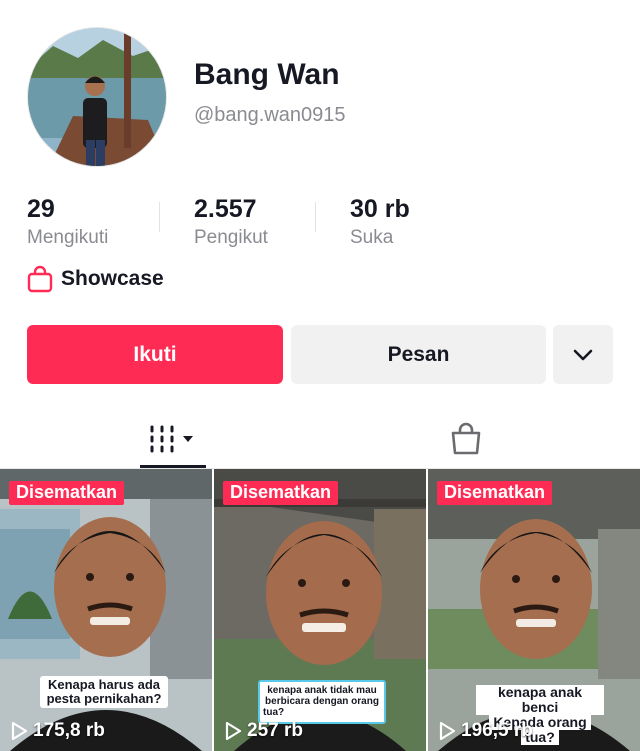 This screenshot has height=751, width=640. I want to click on message-button: Pesan, so click(418, 354).